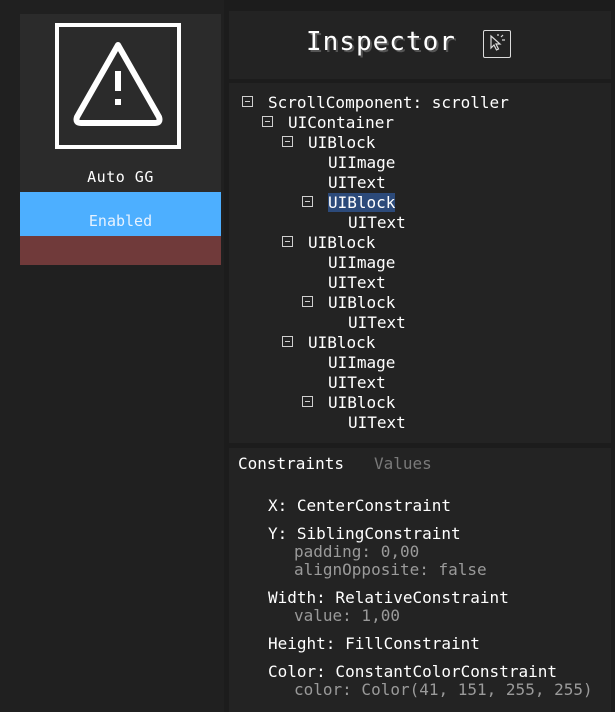 Image resolution: width=615 pixels, height=712 pixels. Describe the element at coordinates (412, 671) in the screenshot. I see `constraint-color: Color: ConstantColorConstraint` at that location.